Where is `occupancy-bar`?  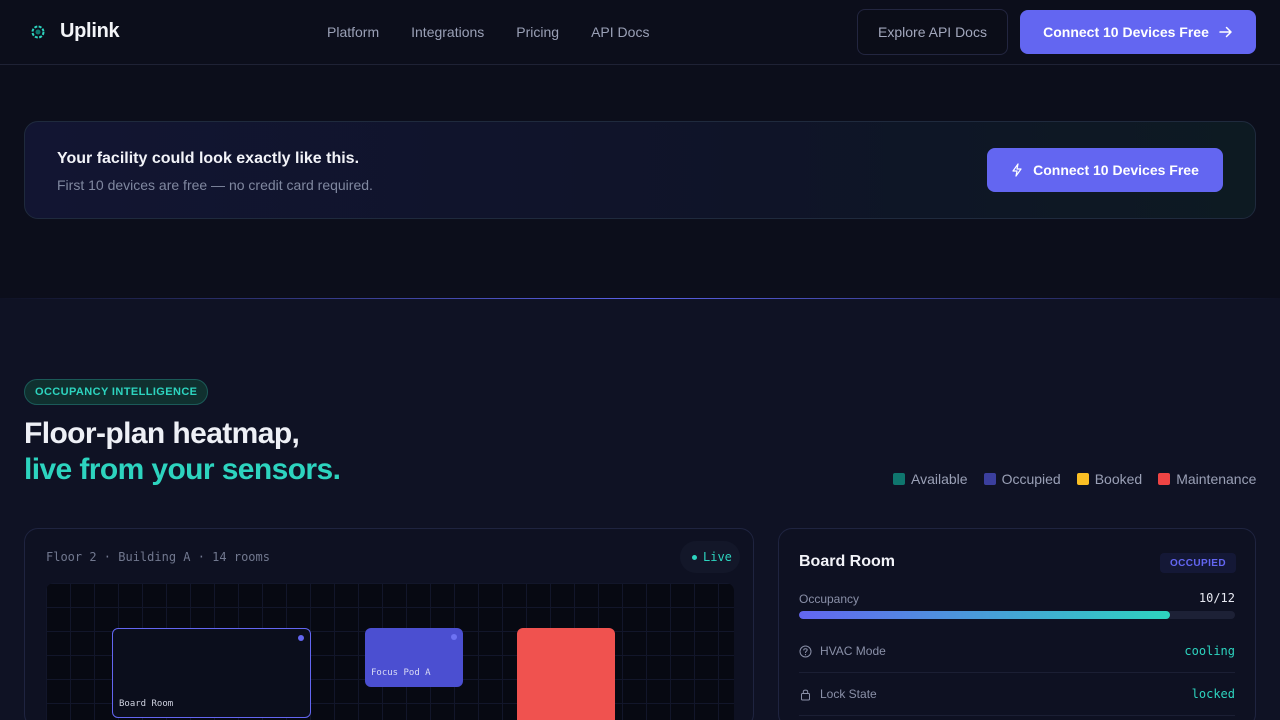 occupancy-bar is located at coordinates (1017, 615).